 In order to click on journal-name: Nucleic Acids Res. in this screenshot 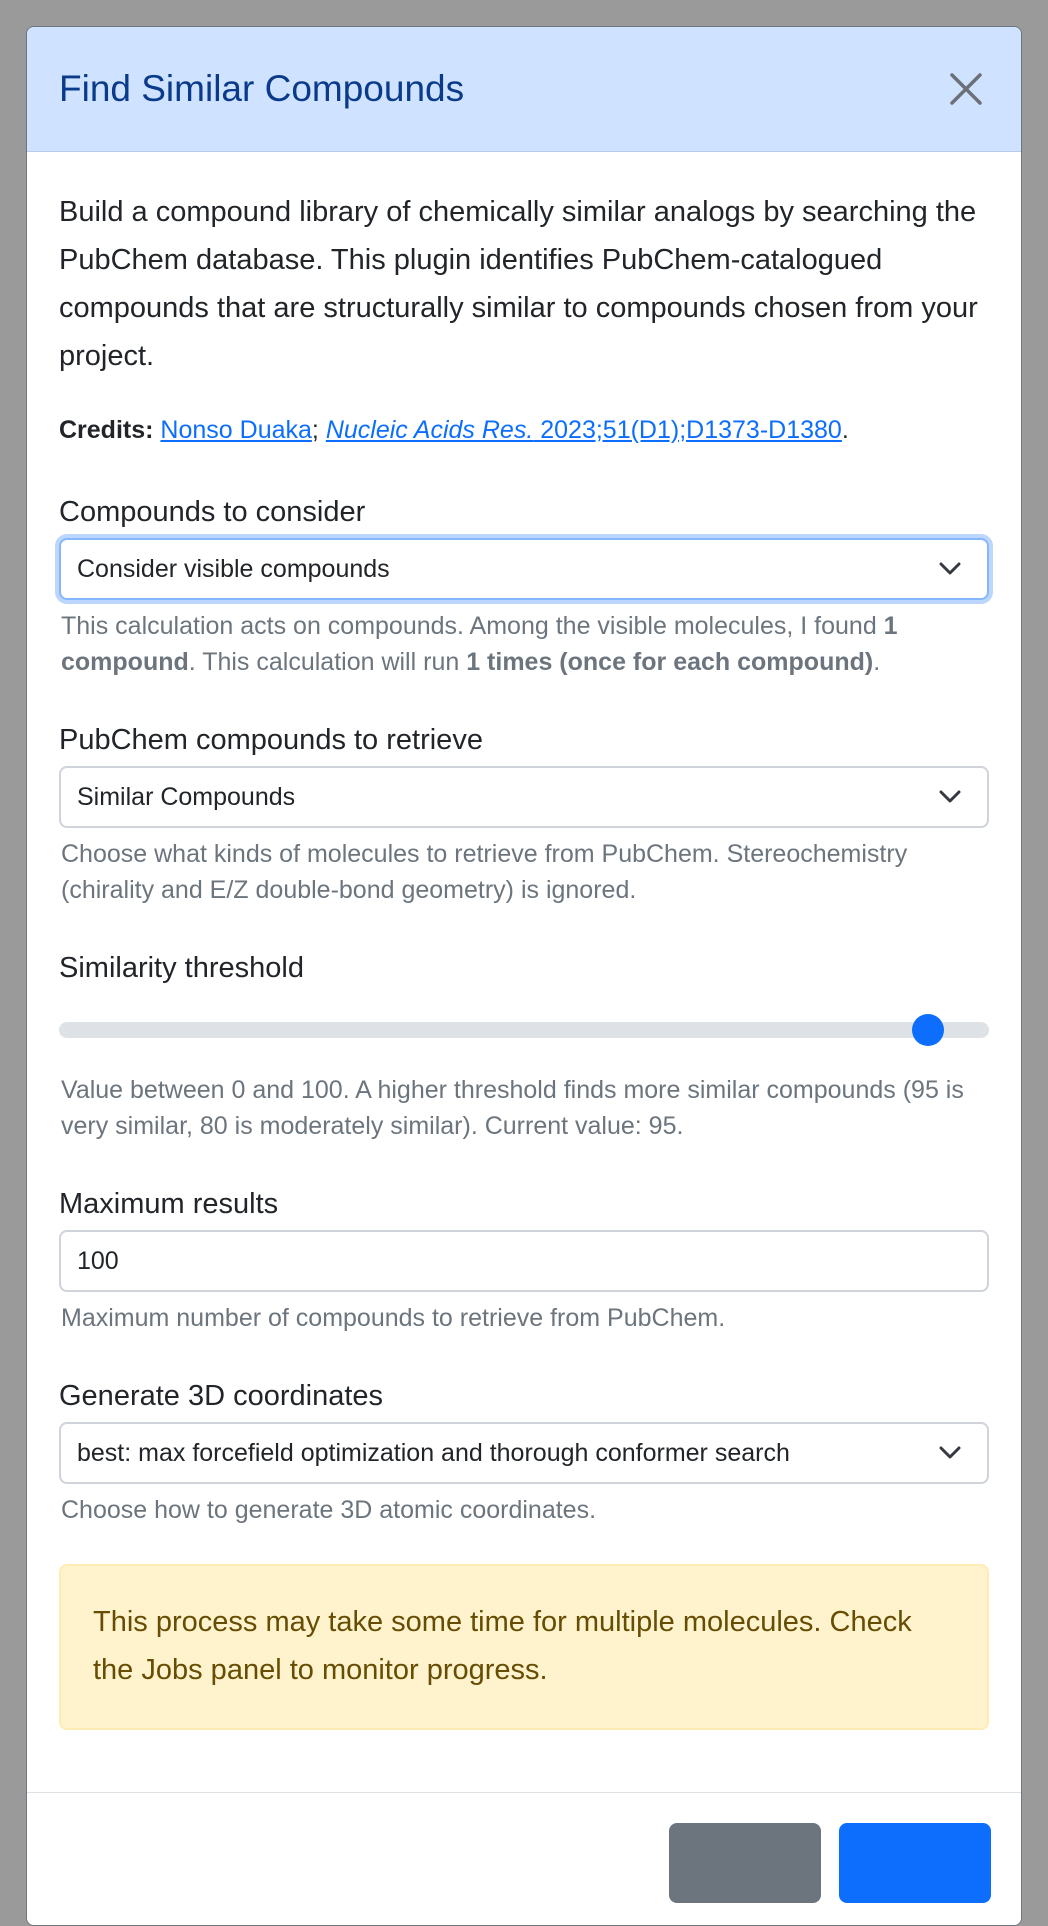, I will do `click(429, 430)`.